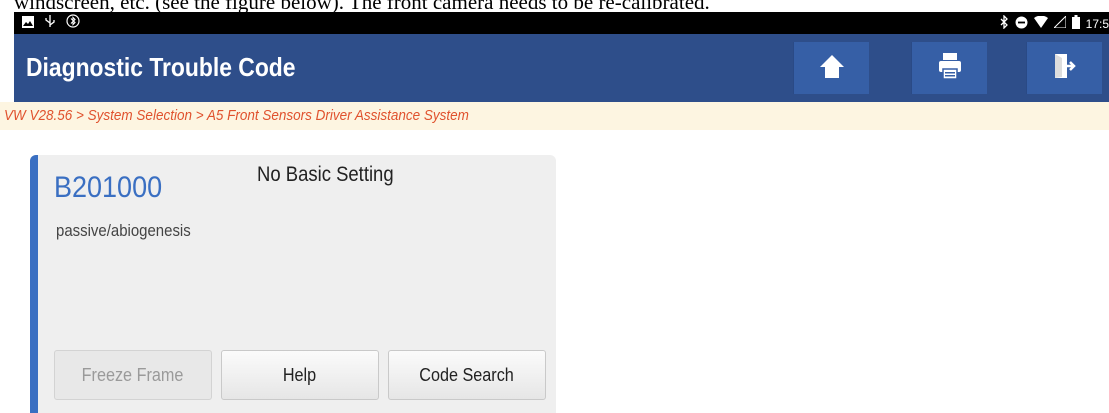 This screenshot has width=1109, height=413. What do you see at coordinates (108, 187) in the screenshot?
I see `dtc-code: B201000` at bounding box center [108, 187].